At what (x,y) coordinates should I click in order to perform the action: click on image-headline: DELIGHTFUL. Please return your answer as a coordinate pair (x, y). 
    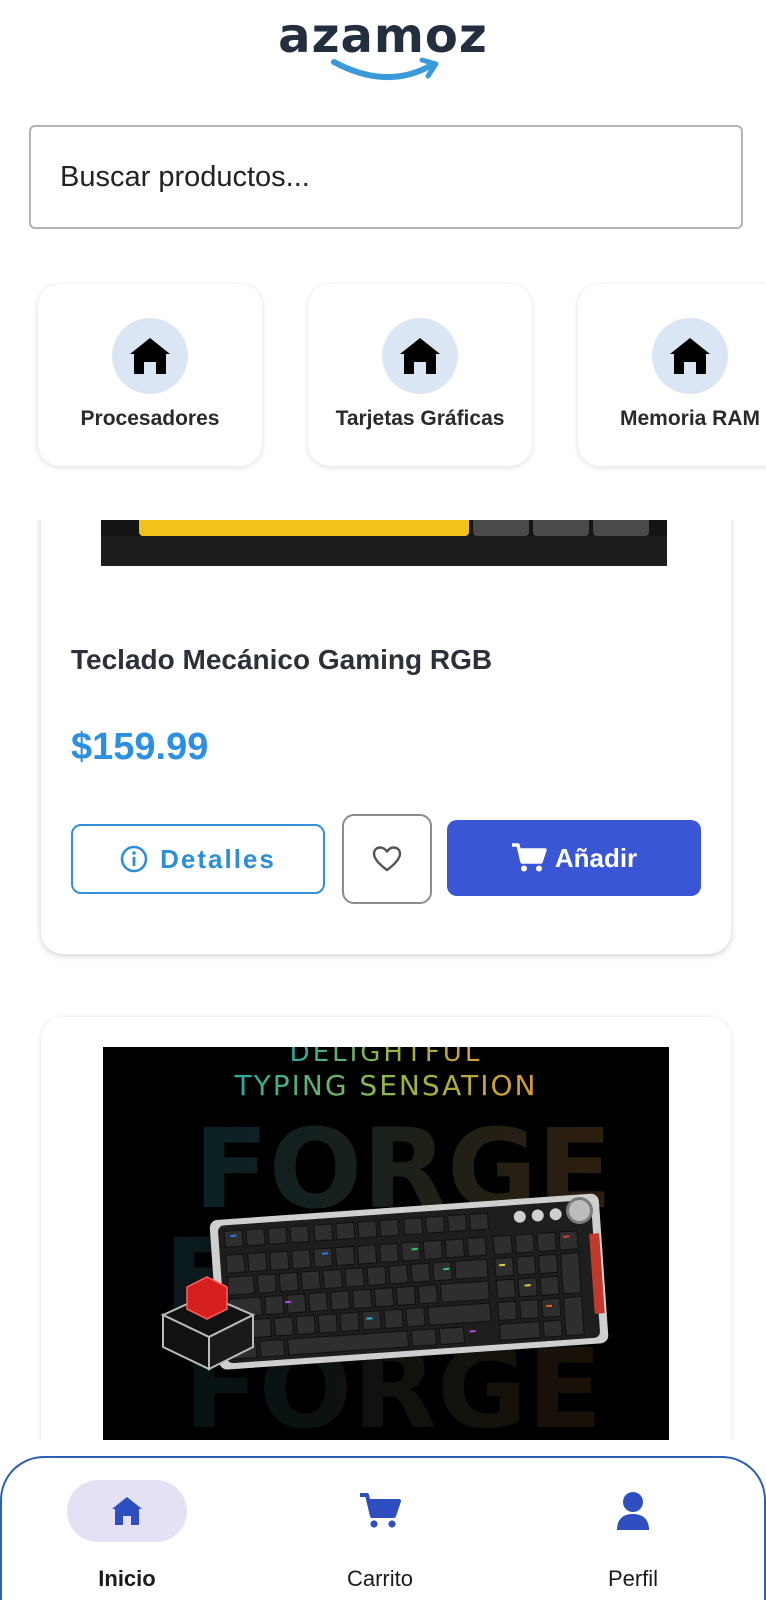
    Looking at the image, I should click on (386, 1057).